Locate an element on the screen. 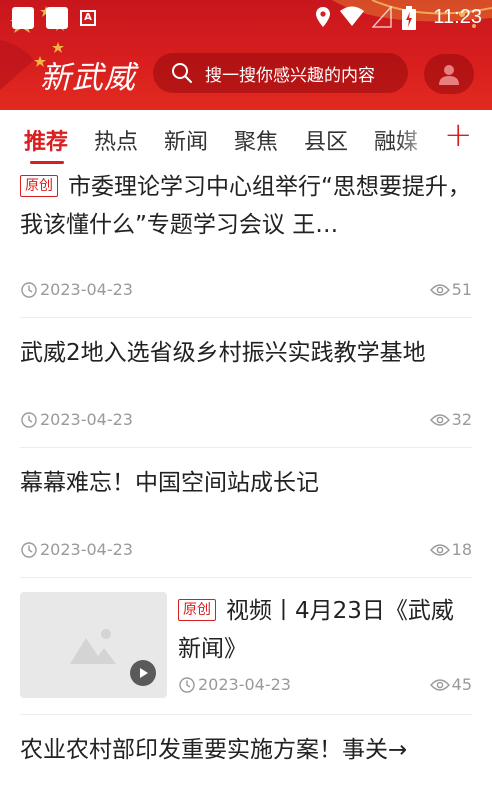 The width and height of the screenshot is (492, 804). search-placeholder: 搜一搜你感兴趣的内容 is located at coordinates (290, 75).